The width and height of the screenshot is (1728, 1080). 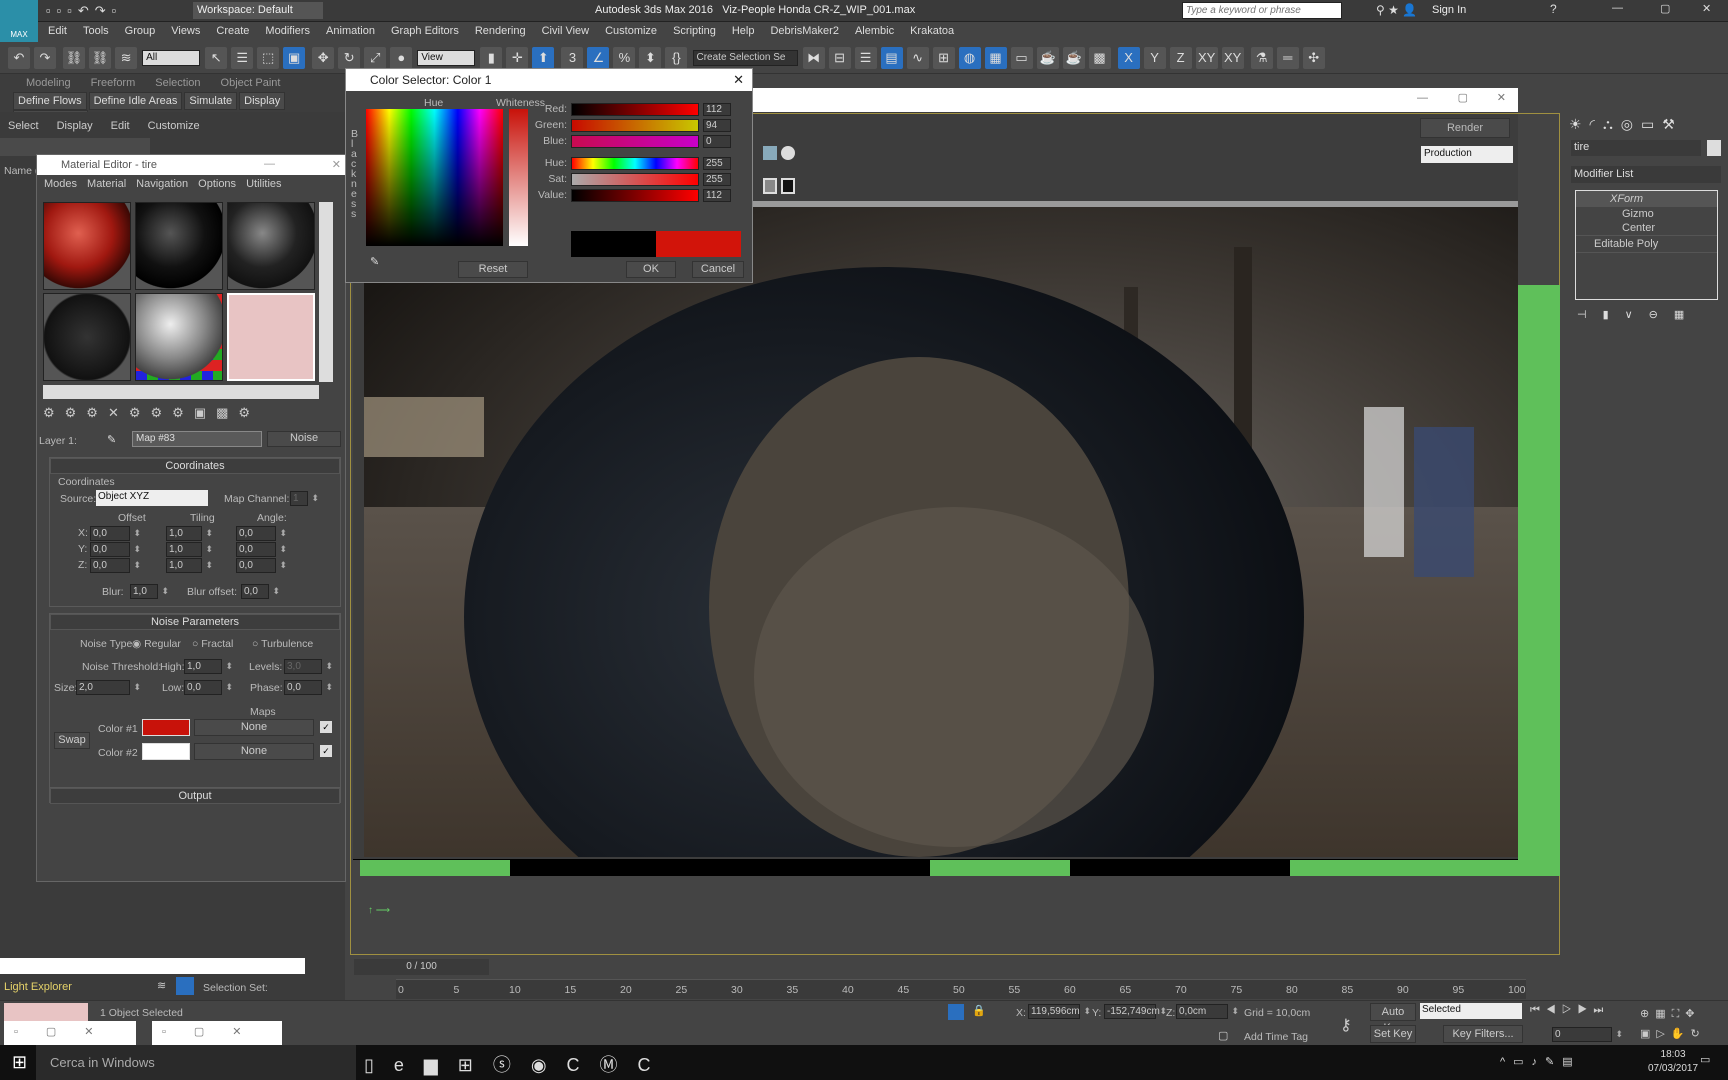 What do you see at coordinates (1180, 58) in the screenshot?
I see `axis-z-button: Z` at bounding box center [1180, 58].